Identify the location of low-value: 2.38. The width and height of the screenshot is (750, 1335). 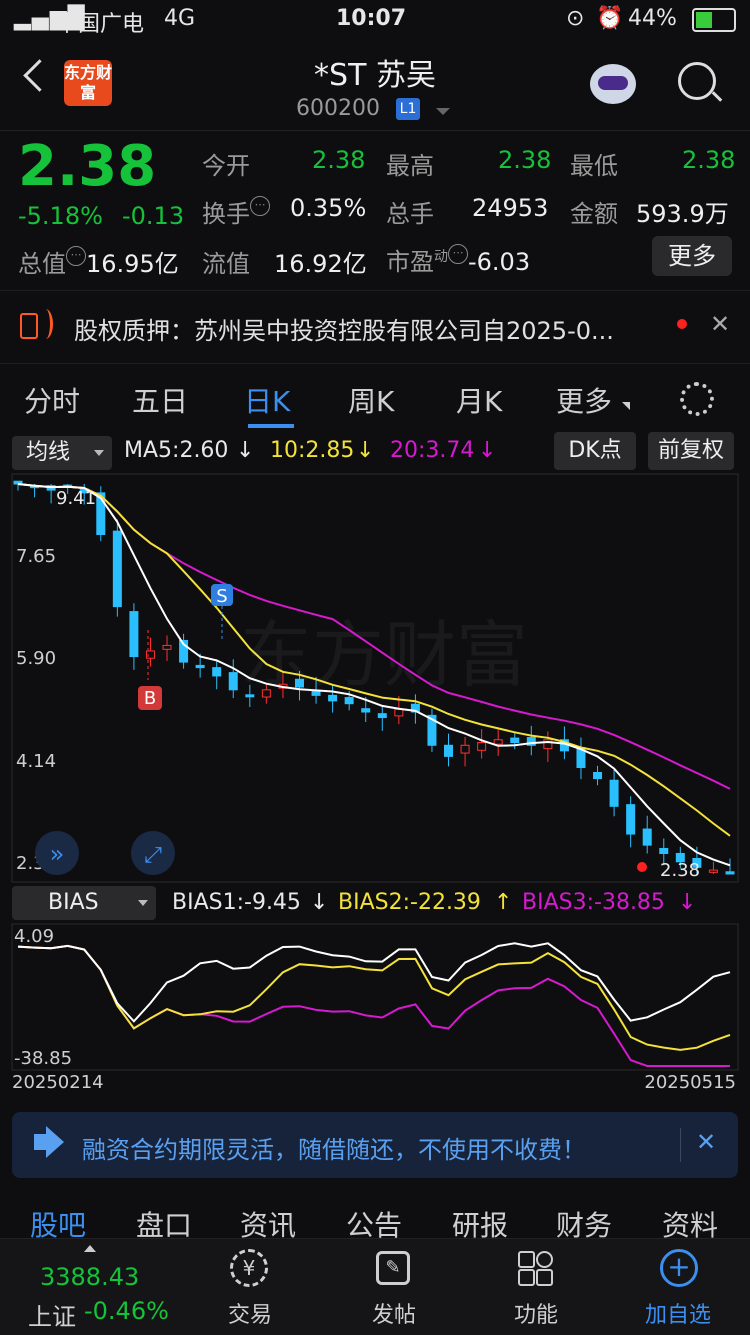
(709, 160).